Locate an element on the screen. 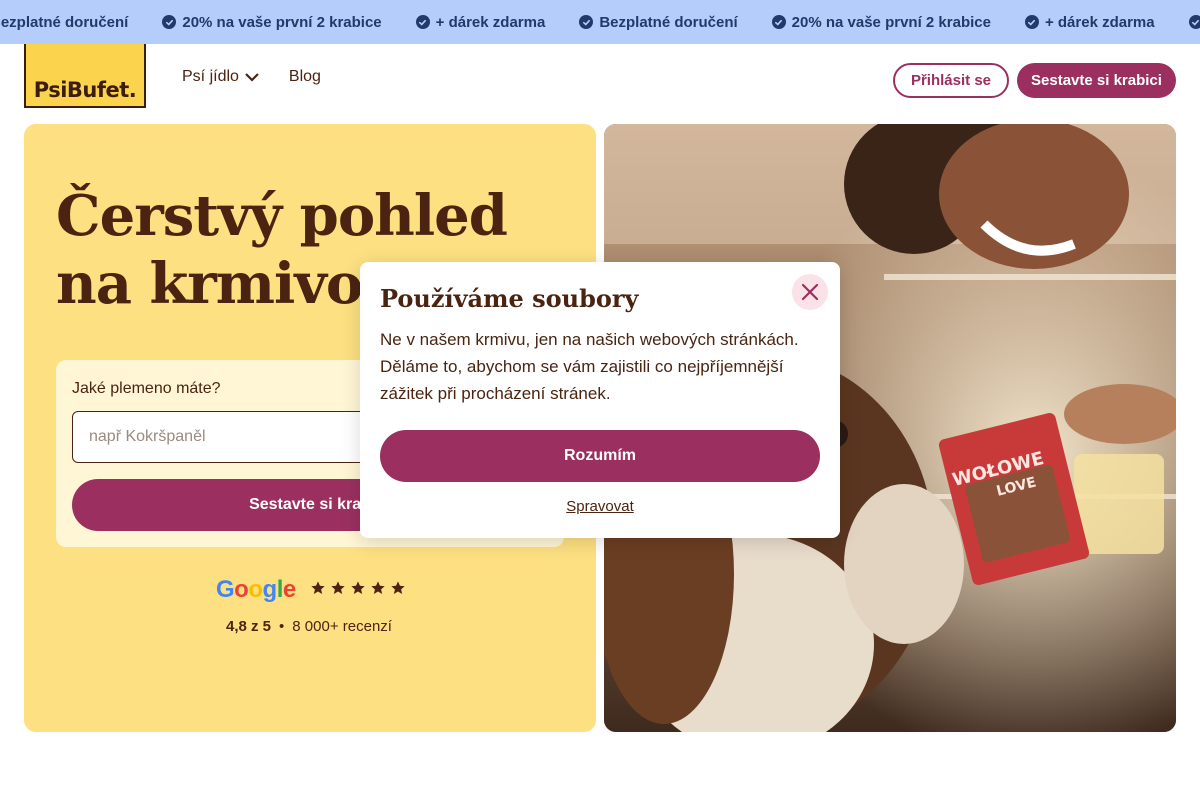  build-box-button: Sestavte si krabici is located at coordinates (1096, 80).